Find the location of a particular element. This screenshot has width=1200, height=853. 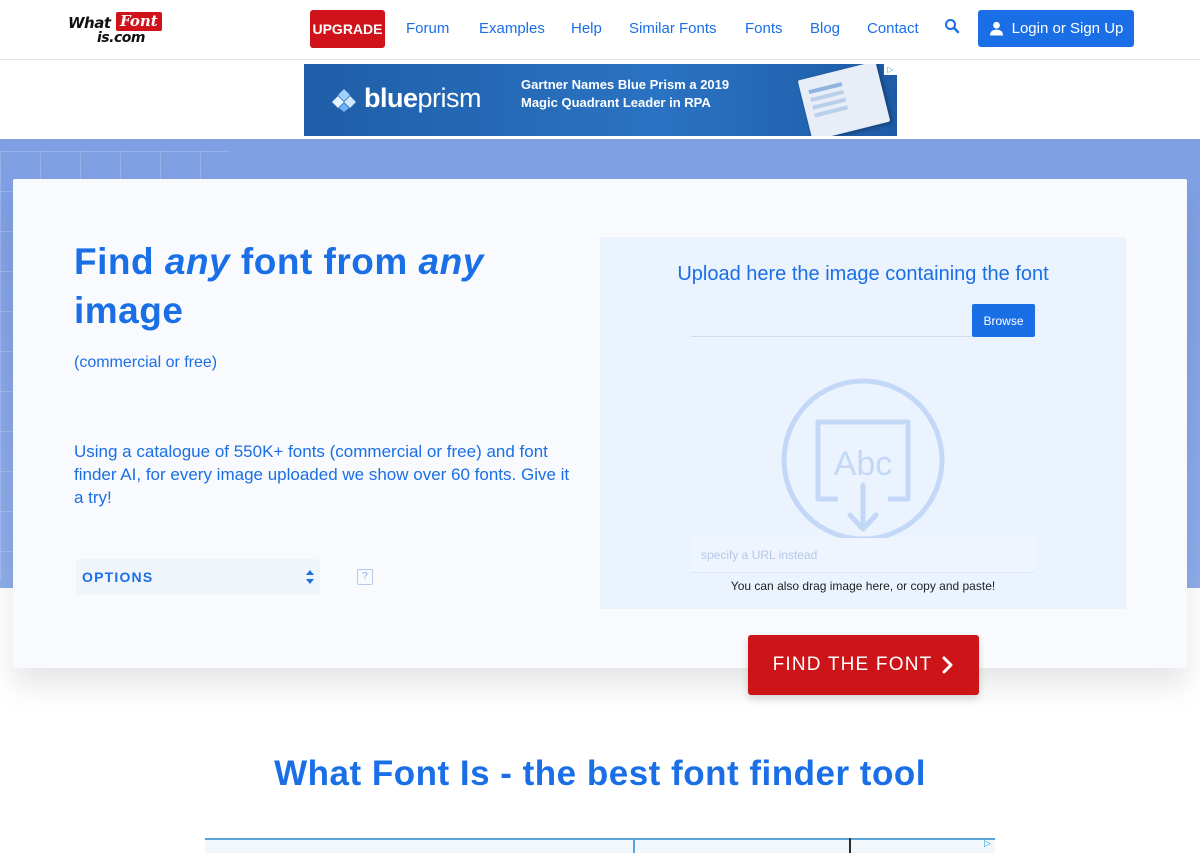

file-input is located at coordinates (831, 320).